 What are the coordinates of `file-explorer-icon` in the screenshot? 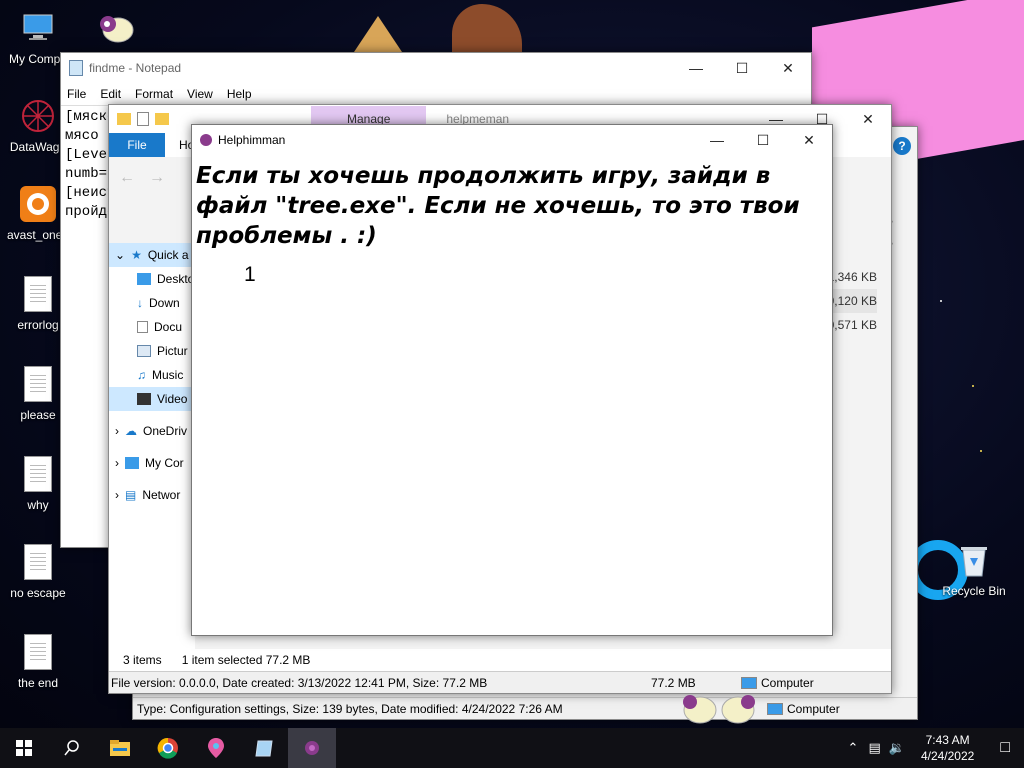 It's located at (120, 748).